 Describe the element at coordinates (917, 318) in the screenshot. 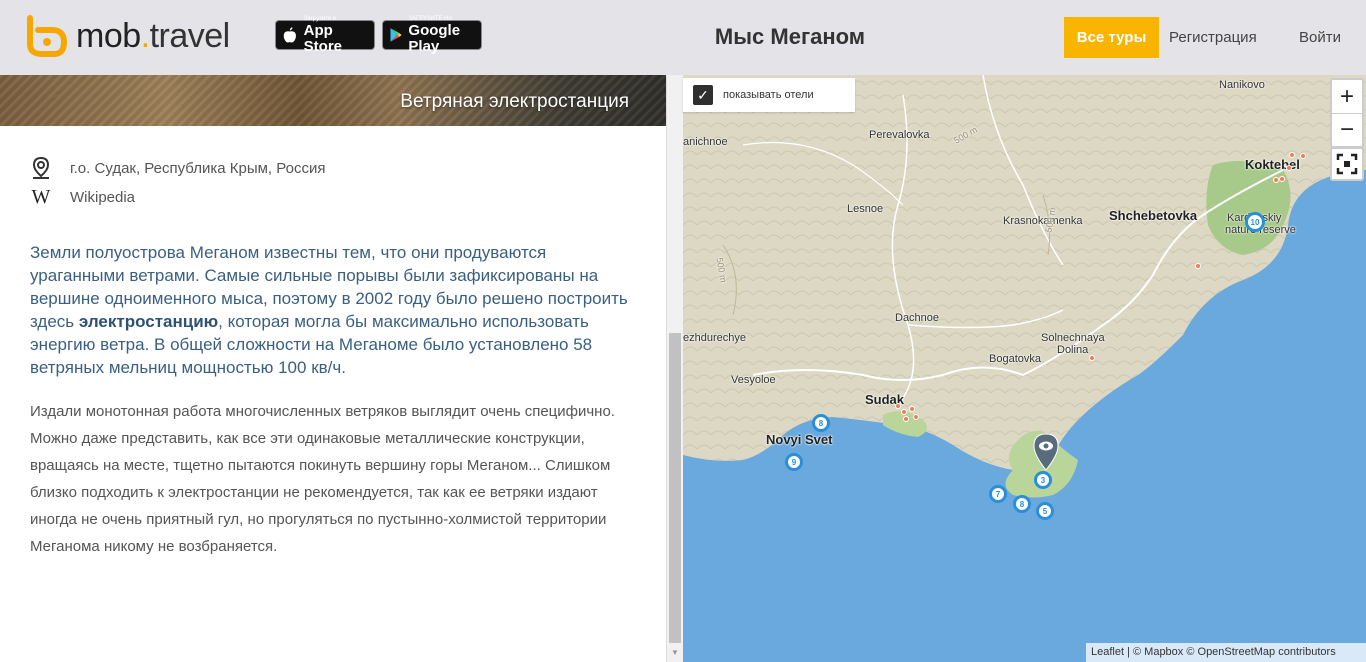

I see `town-label: Dachnoe` at that location.